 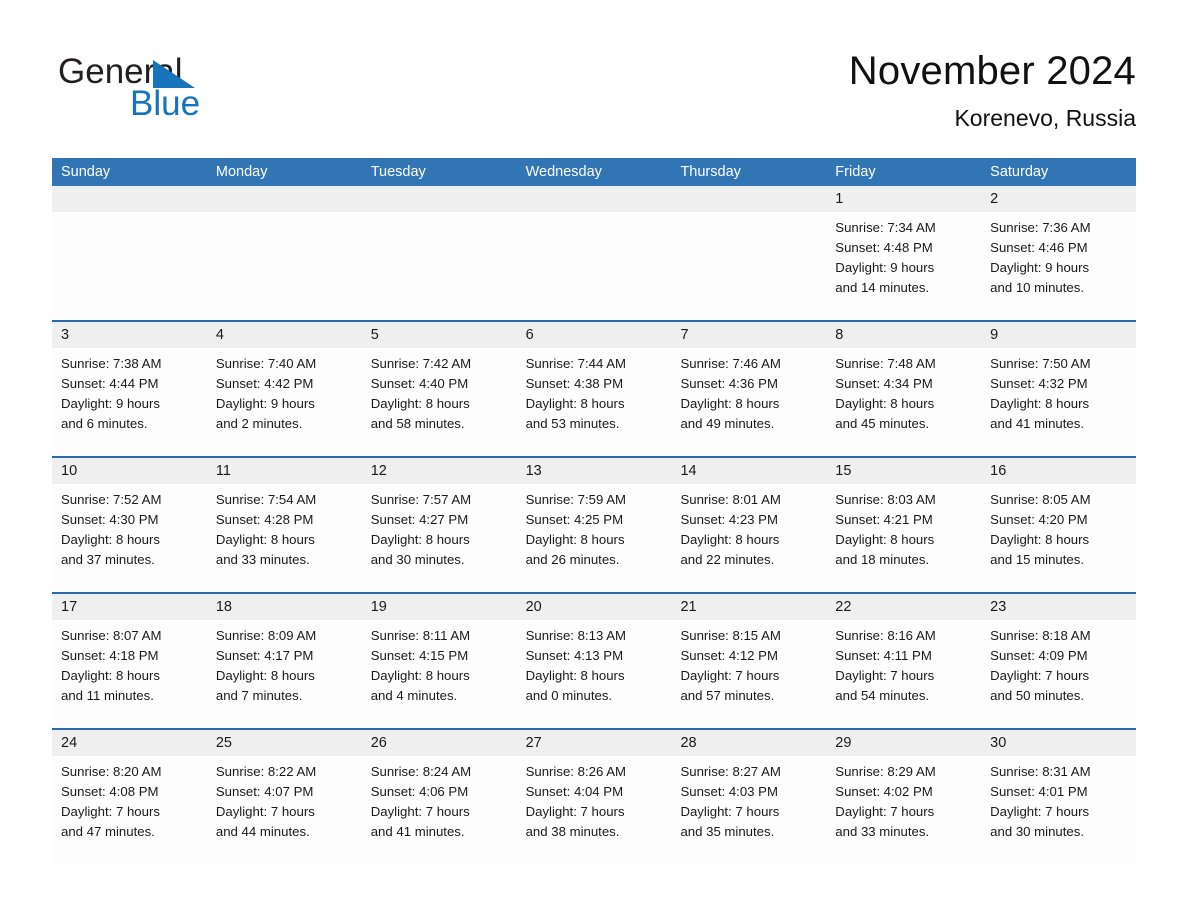 What do you see at coordinates (129, 743) in the screenshot?
I see `day-number: 24` at bounding box center [129, 743].